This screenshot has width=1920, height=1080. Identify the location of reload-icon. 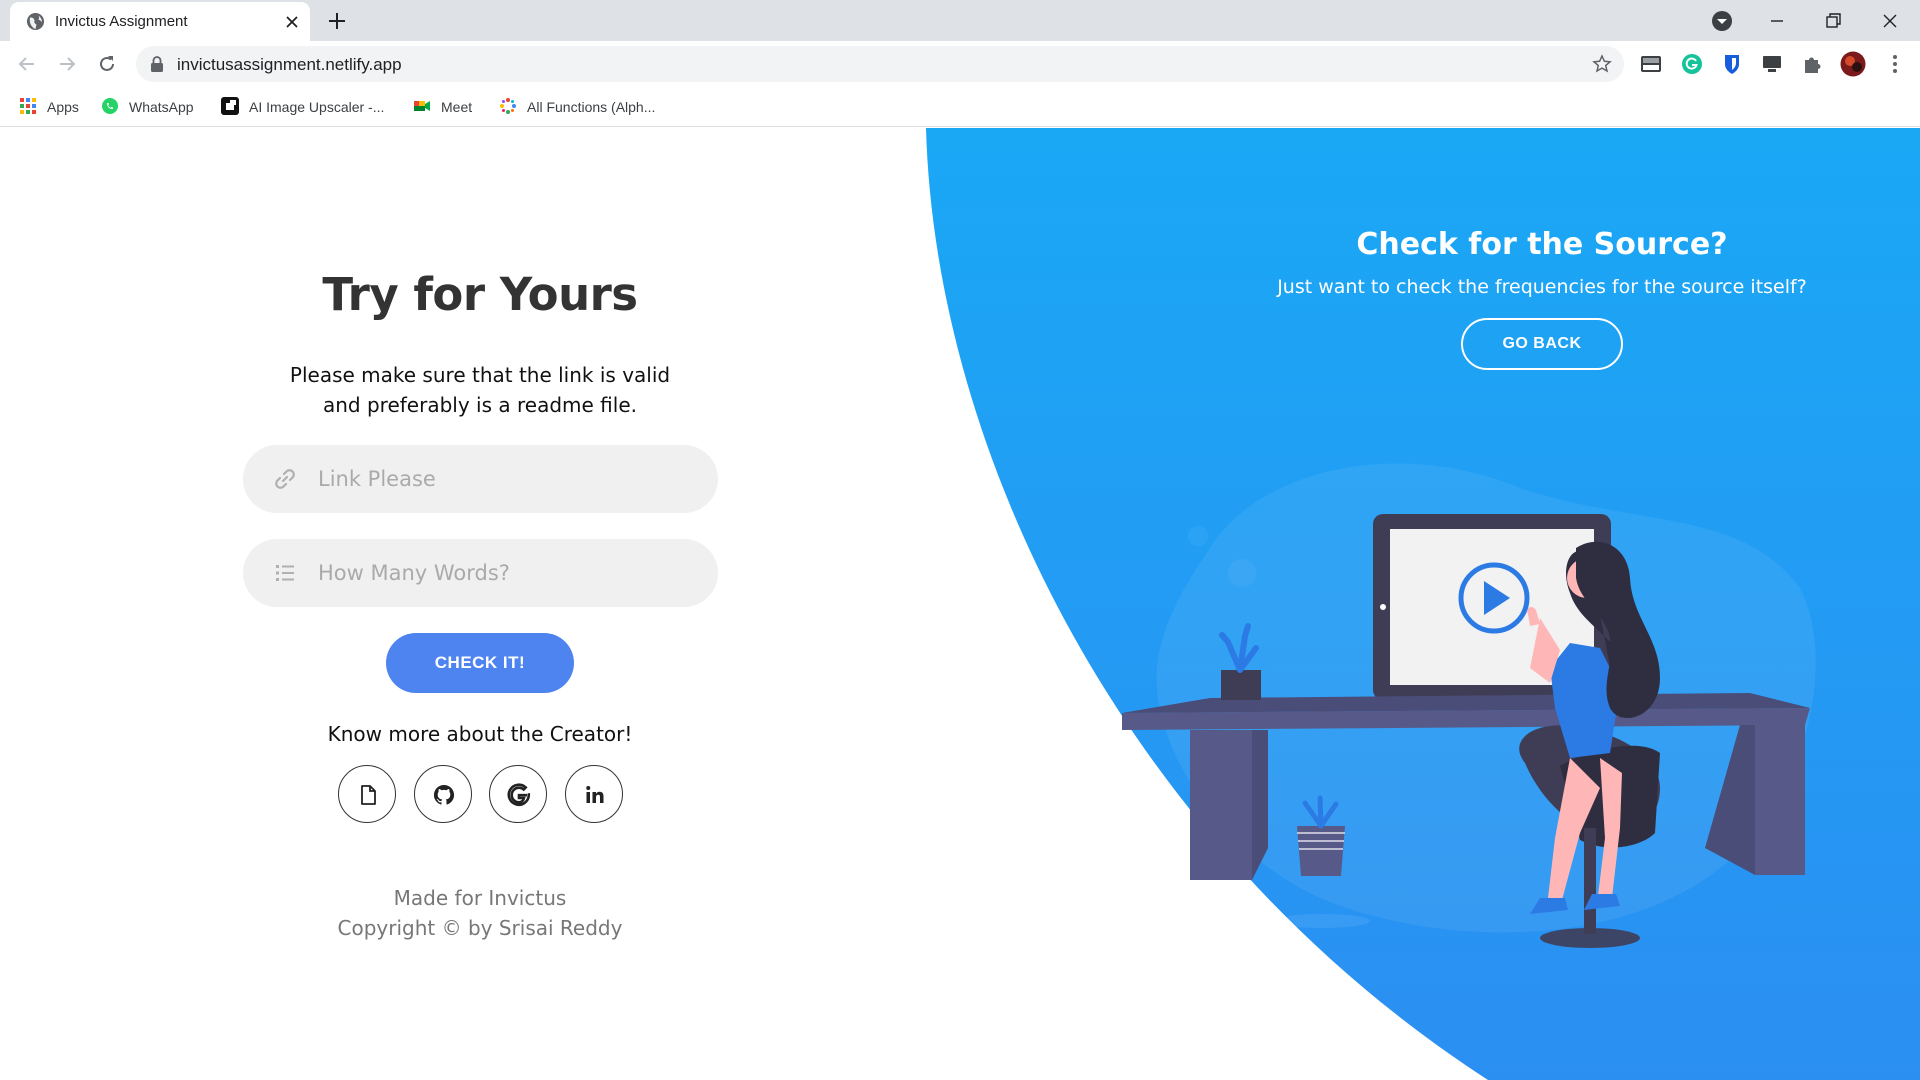
(107, 64).